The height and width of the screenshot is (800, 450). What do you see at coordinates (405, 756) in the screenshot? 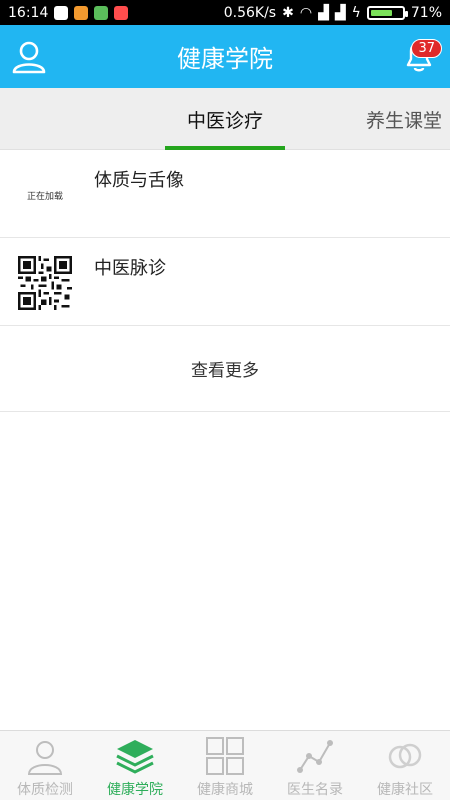
I see `rings-icon` at bounding box center [405, 756].